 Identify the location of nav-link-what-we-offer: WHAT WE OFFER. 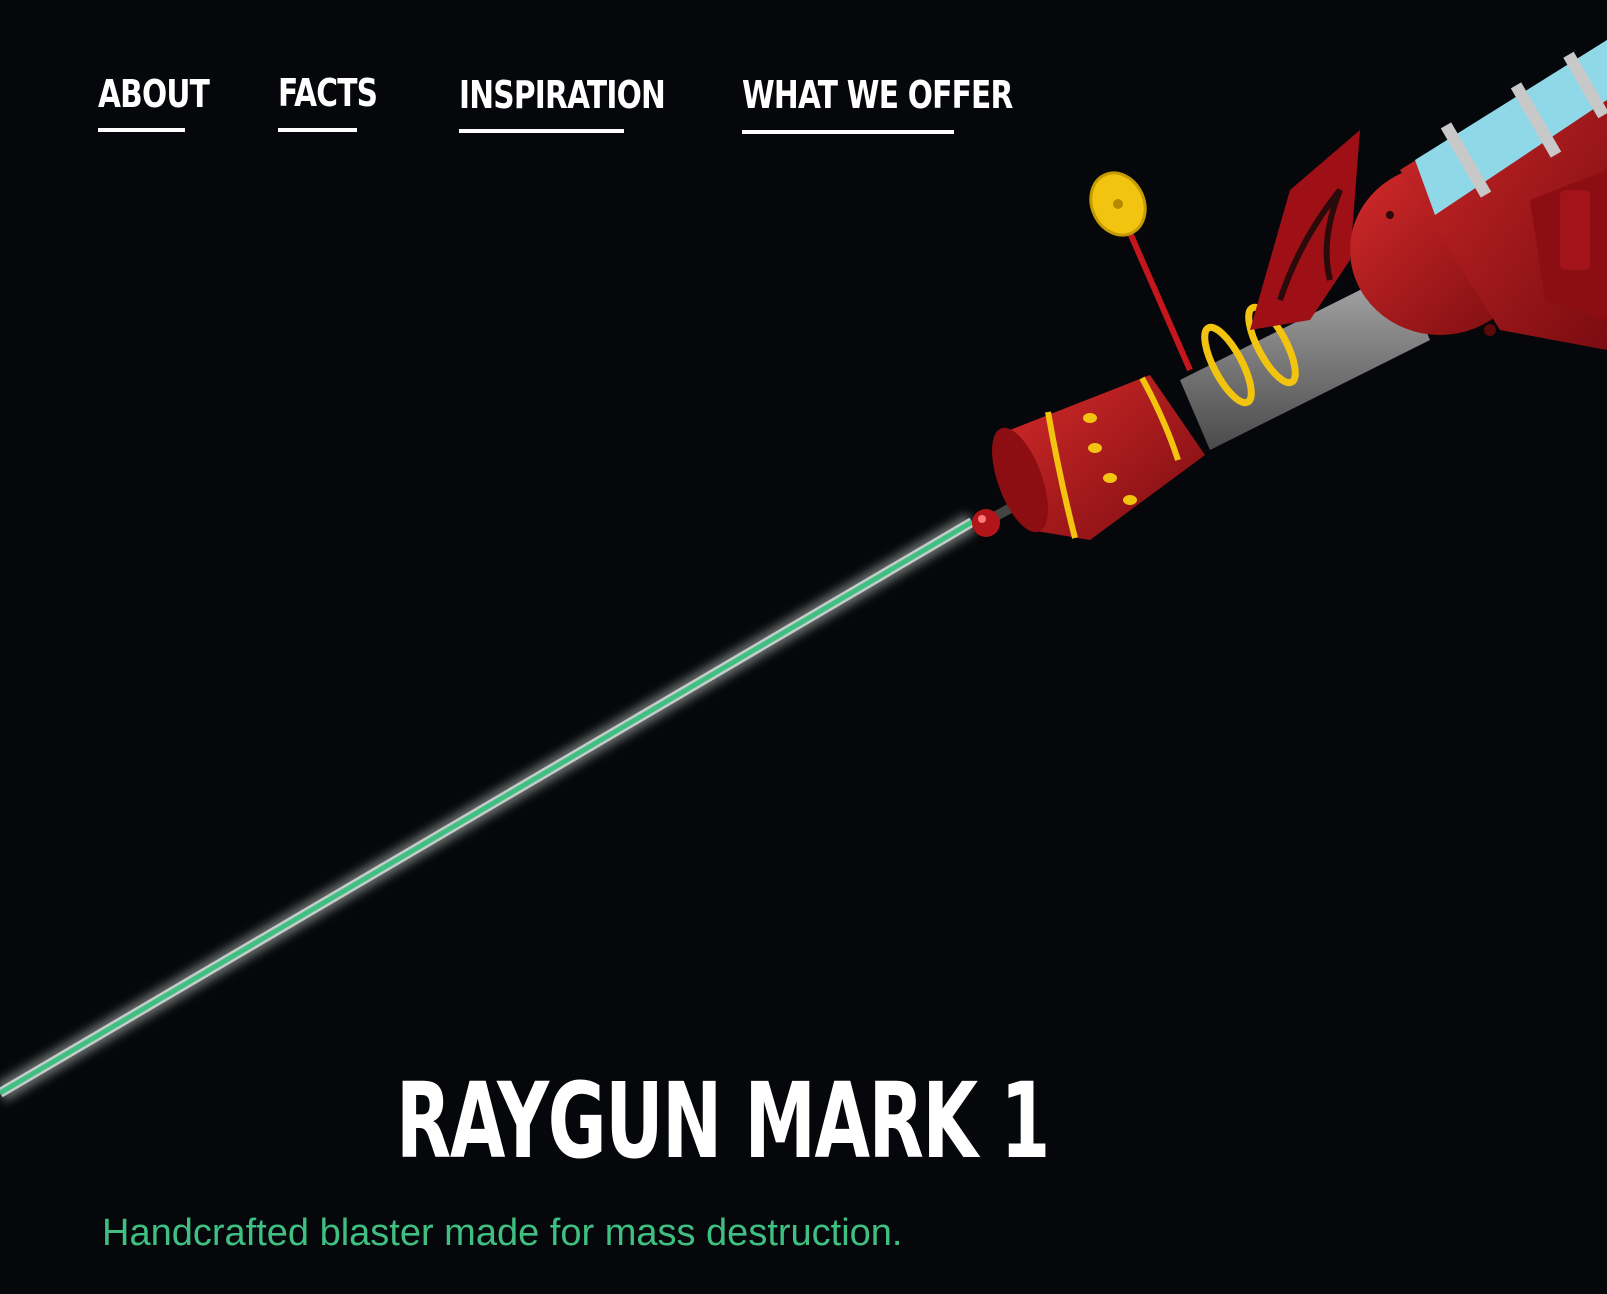
(877, 95).